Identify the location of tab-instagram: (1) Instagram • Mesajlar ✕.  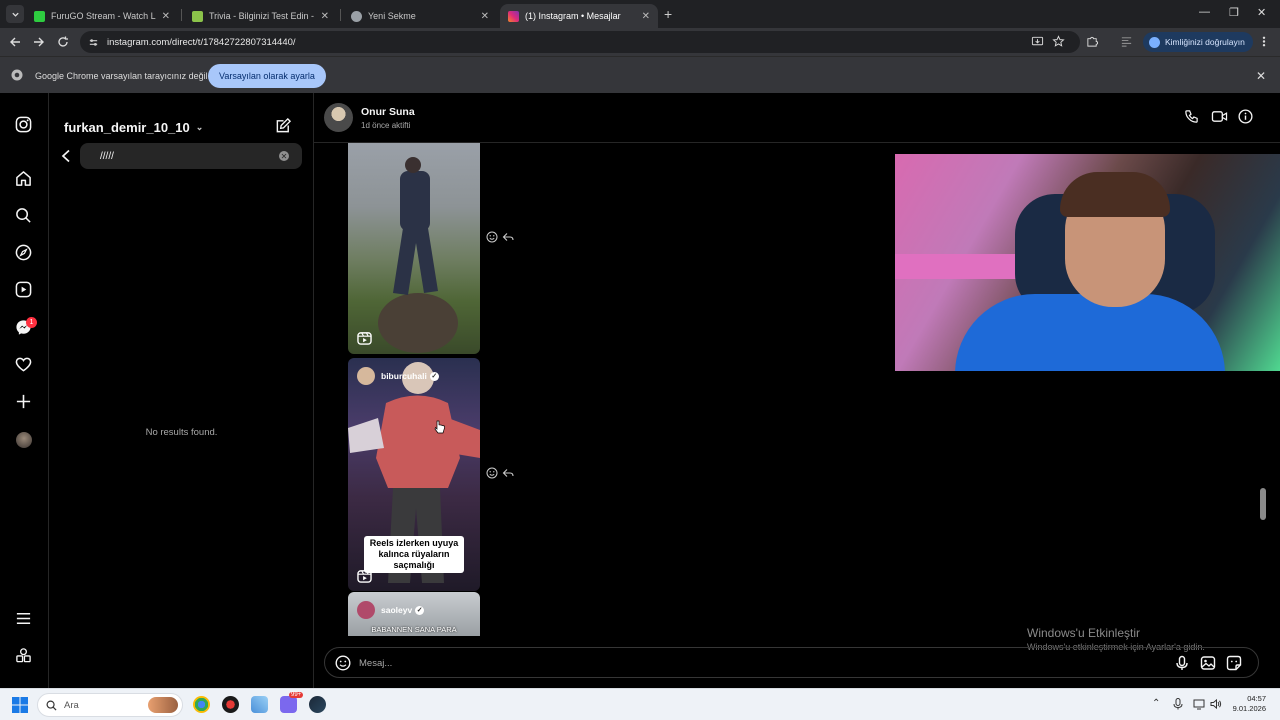
(579, 16).